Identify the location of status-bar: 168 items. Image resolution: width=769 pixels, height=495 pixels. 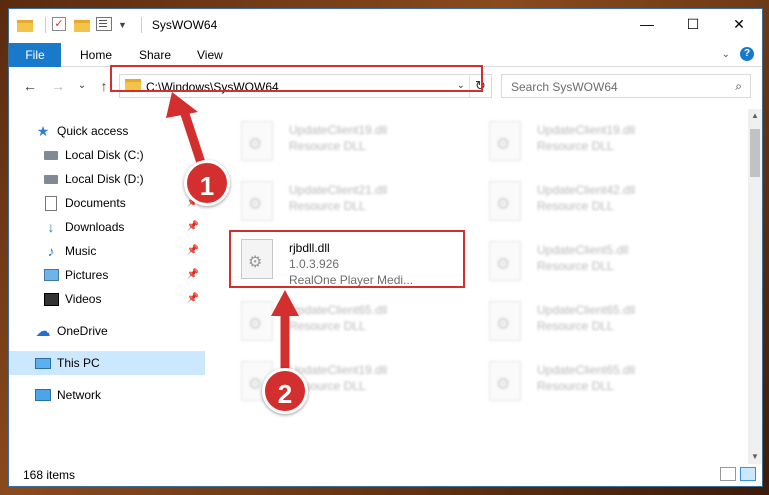
(385, 475).